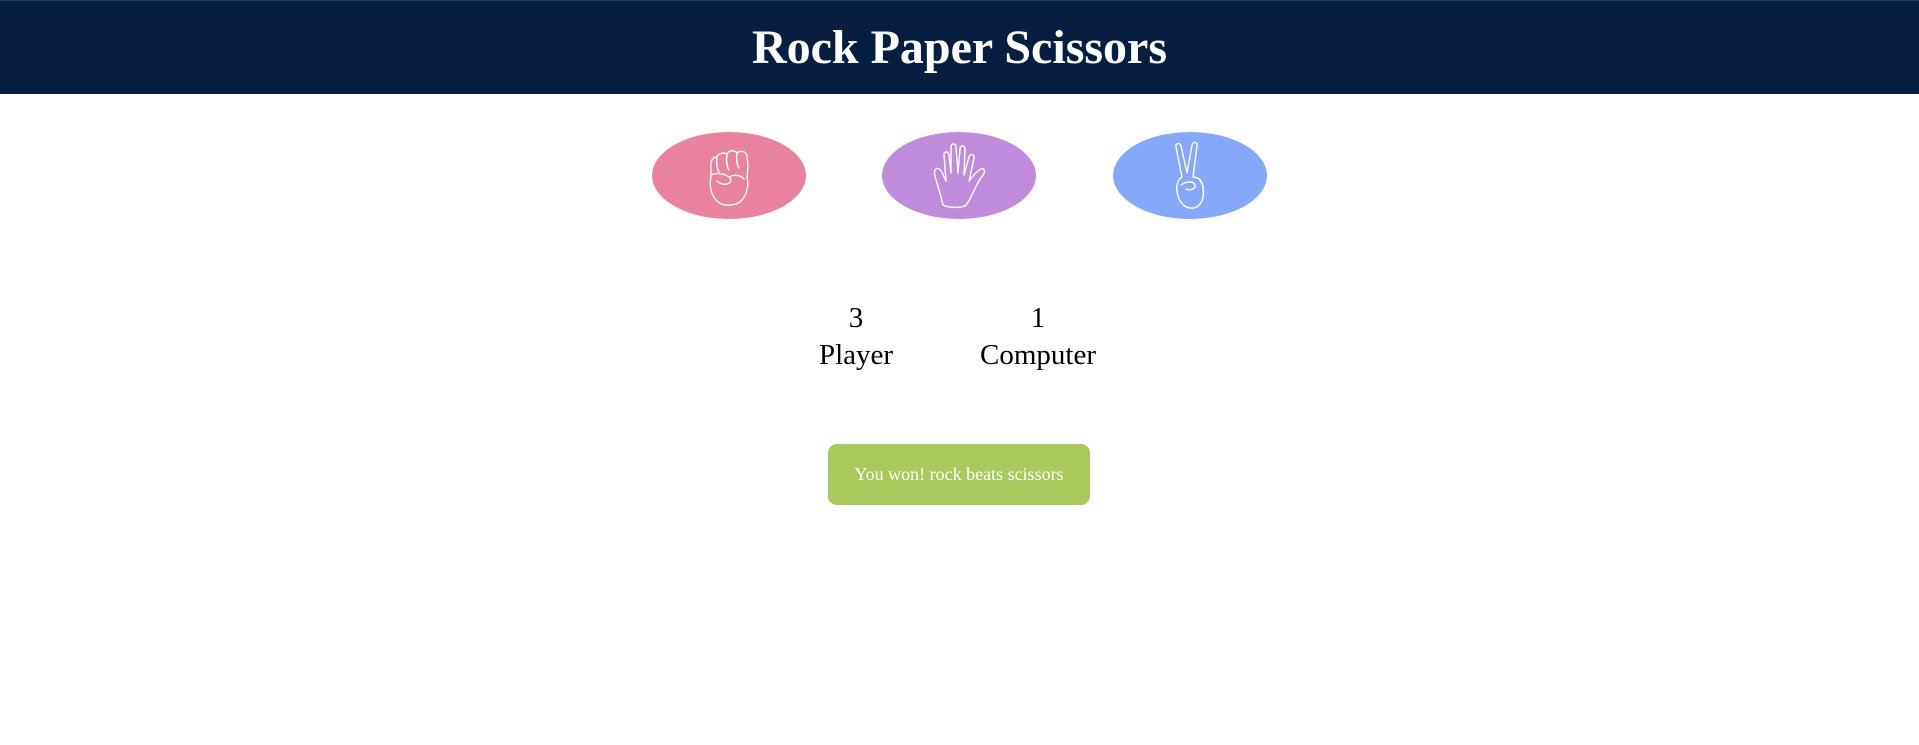 This screenshot has width=1919, height=745. What do you see at coordinates (856, 355) in the screenshot?
I see `player-score-label: Player` at bounding box center [856, 355].